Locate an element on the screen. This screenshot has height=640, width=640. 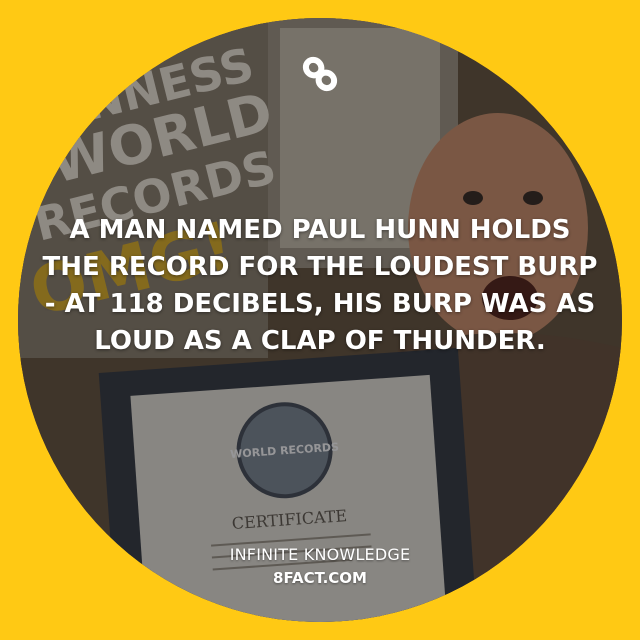
infinity-8-logo-icon is located at coordinates (320, 74).